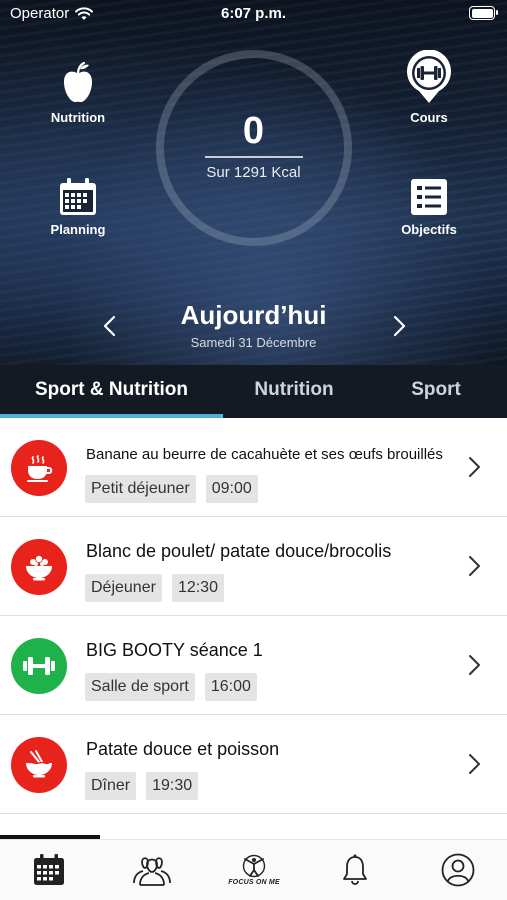 The height and width of the screenshot is (900, 507). Describe the element at coordinates (123, 588) in the screenshot. I see `entry-type-tag: Déjeuner` at that location.